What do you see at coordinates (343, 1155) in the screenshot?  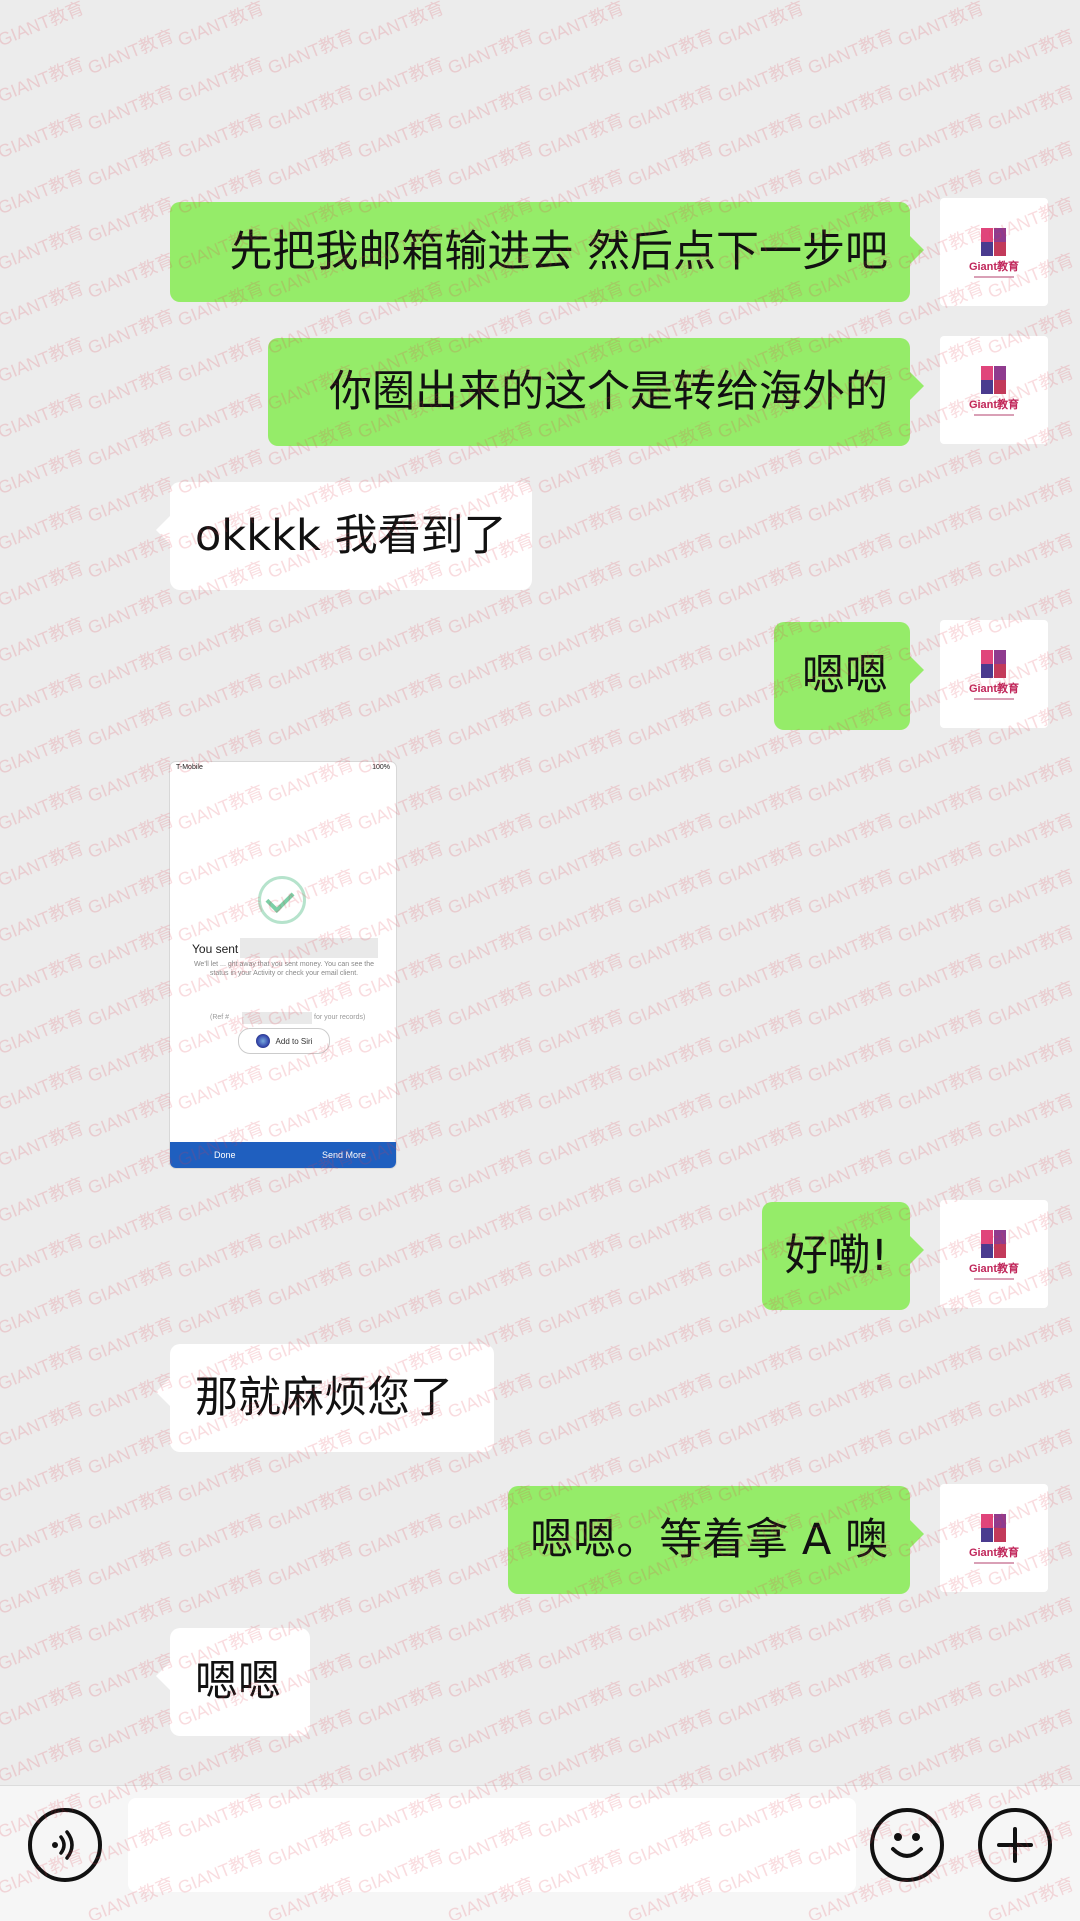 I see `send-more-label: Send More` at bounding box center [343, 1155].